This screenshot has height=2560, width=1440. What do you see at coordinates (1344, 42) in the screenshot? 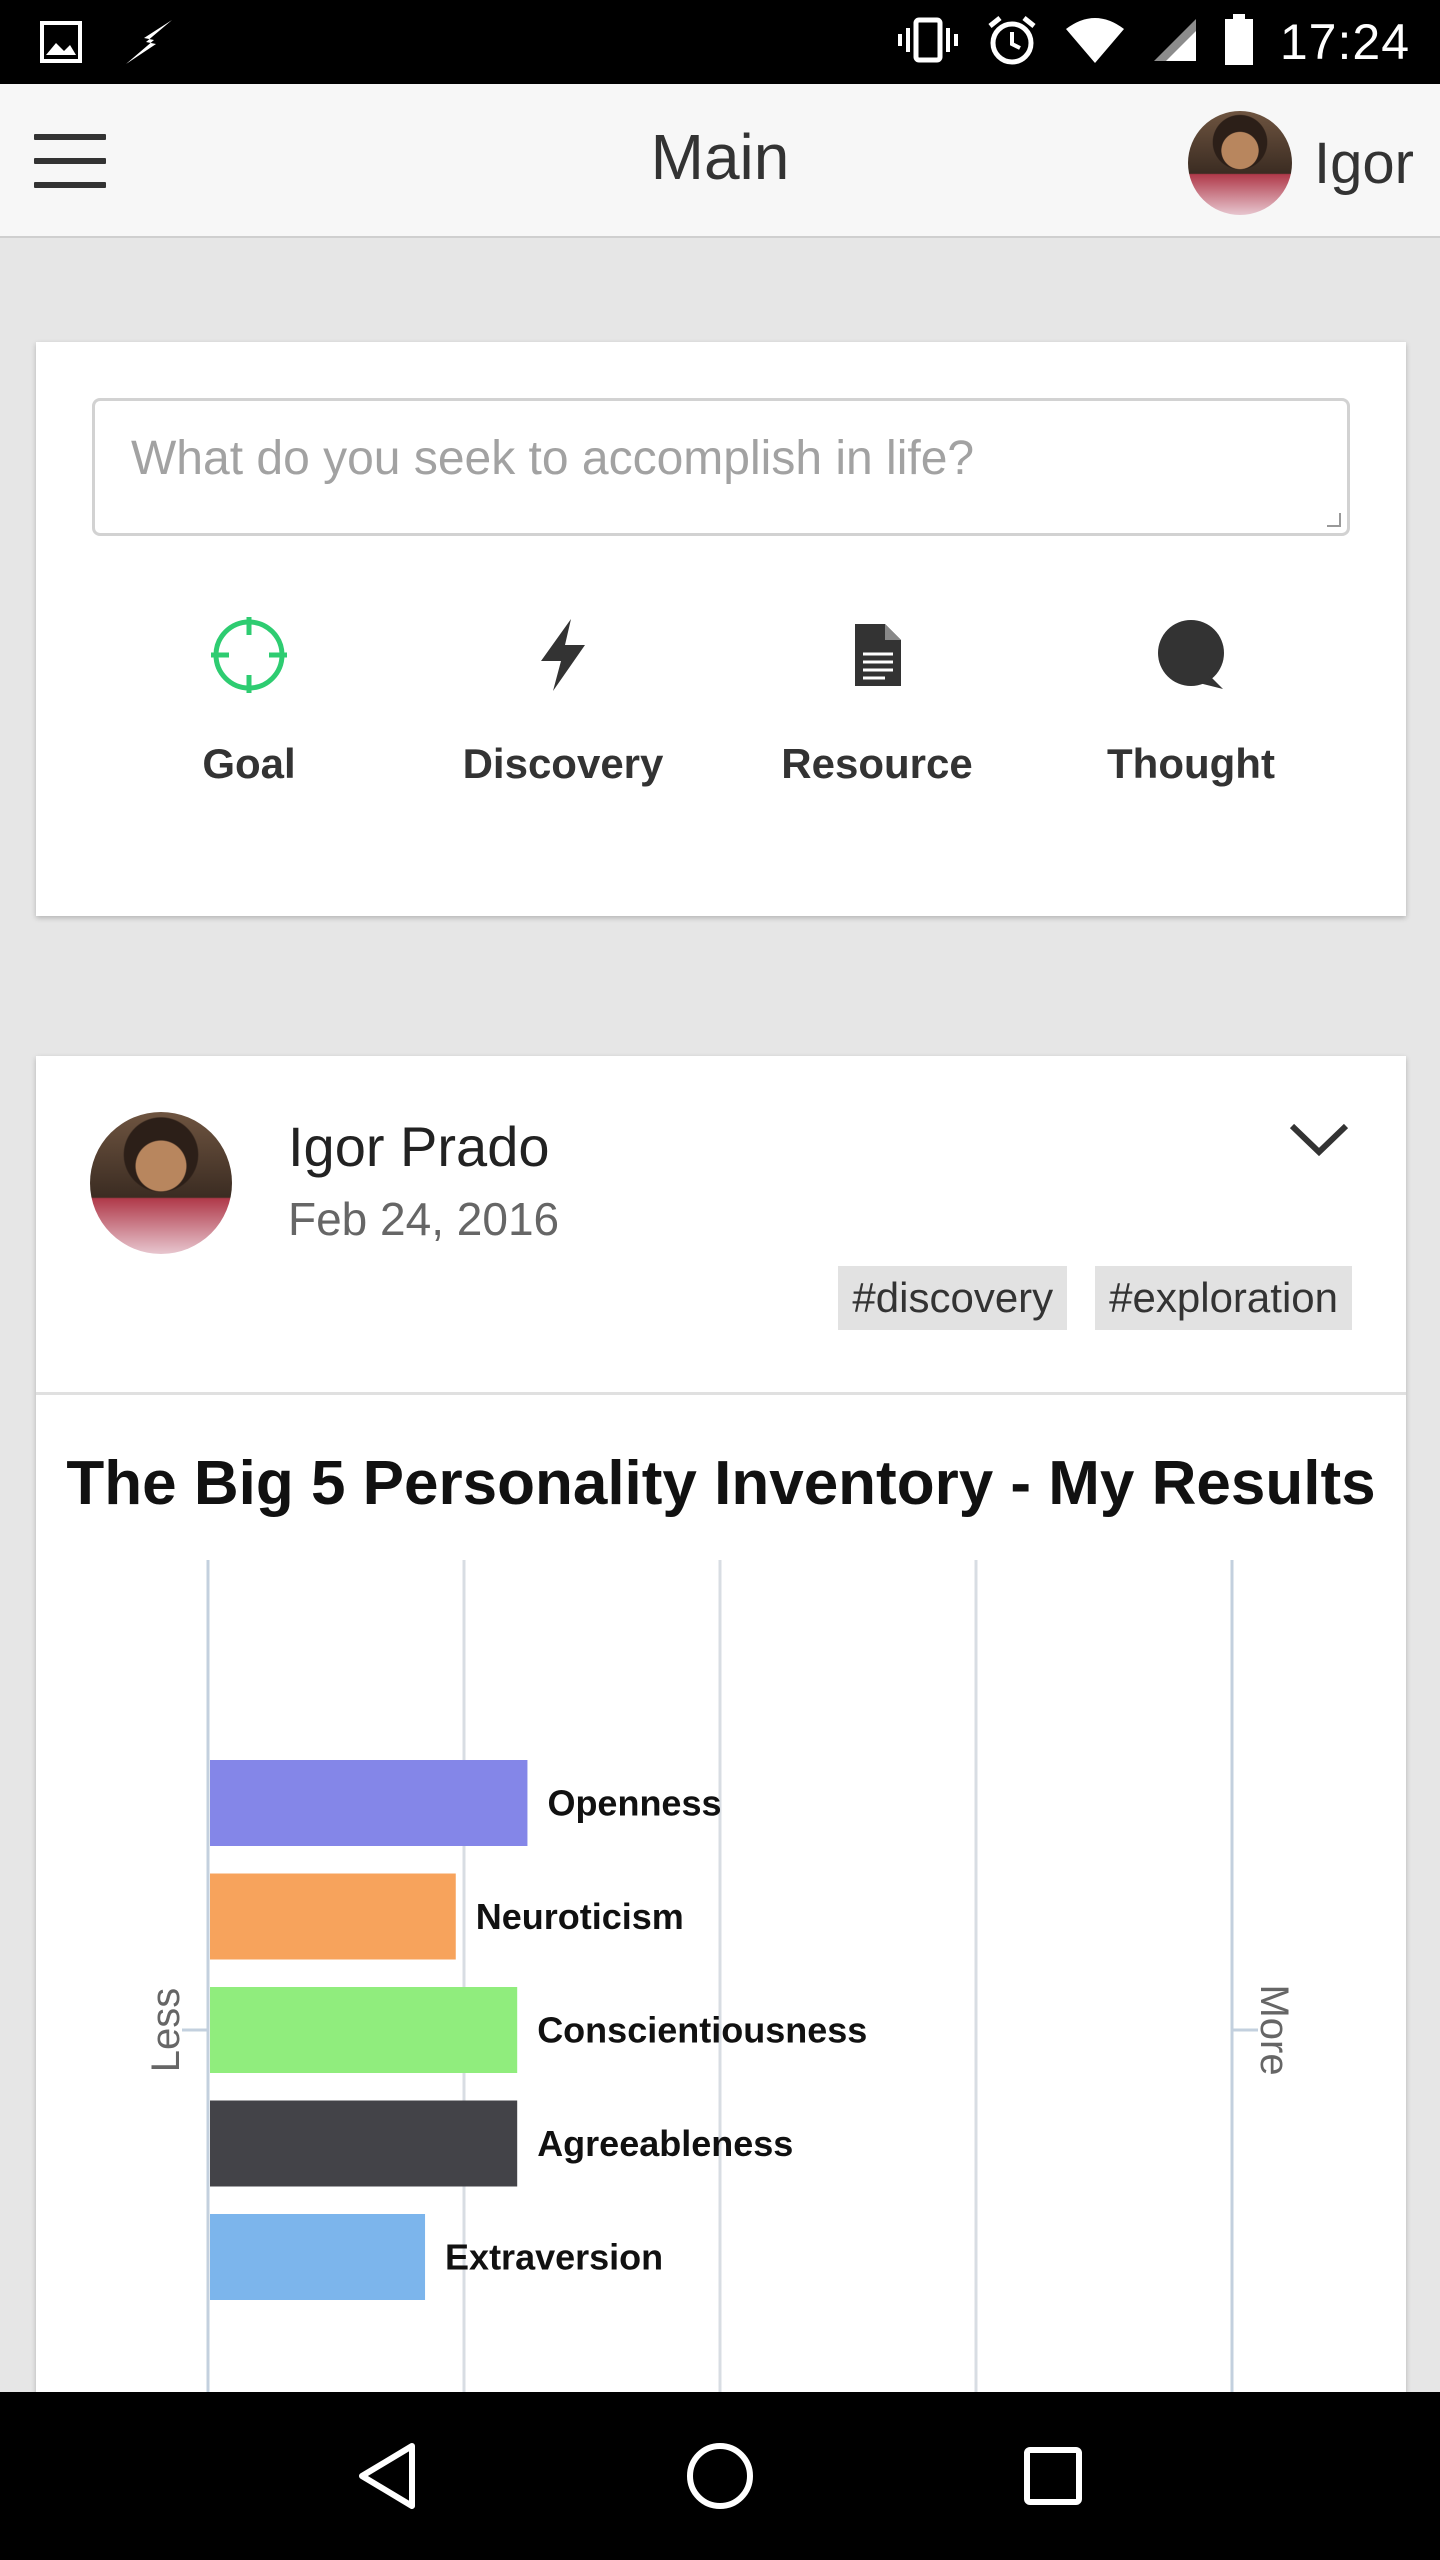
I see `status-clock: 17:24` at bounding box center [1344, 42].